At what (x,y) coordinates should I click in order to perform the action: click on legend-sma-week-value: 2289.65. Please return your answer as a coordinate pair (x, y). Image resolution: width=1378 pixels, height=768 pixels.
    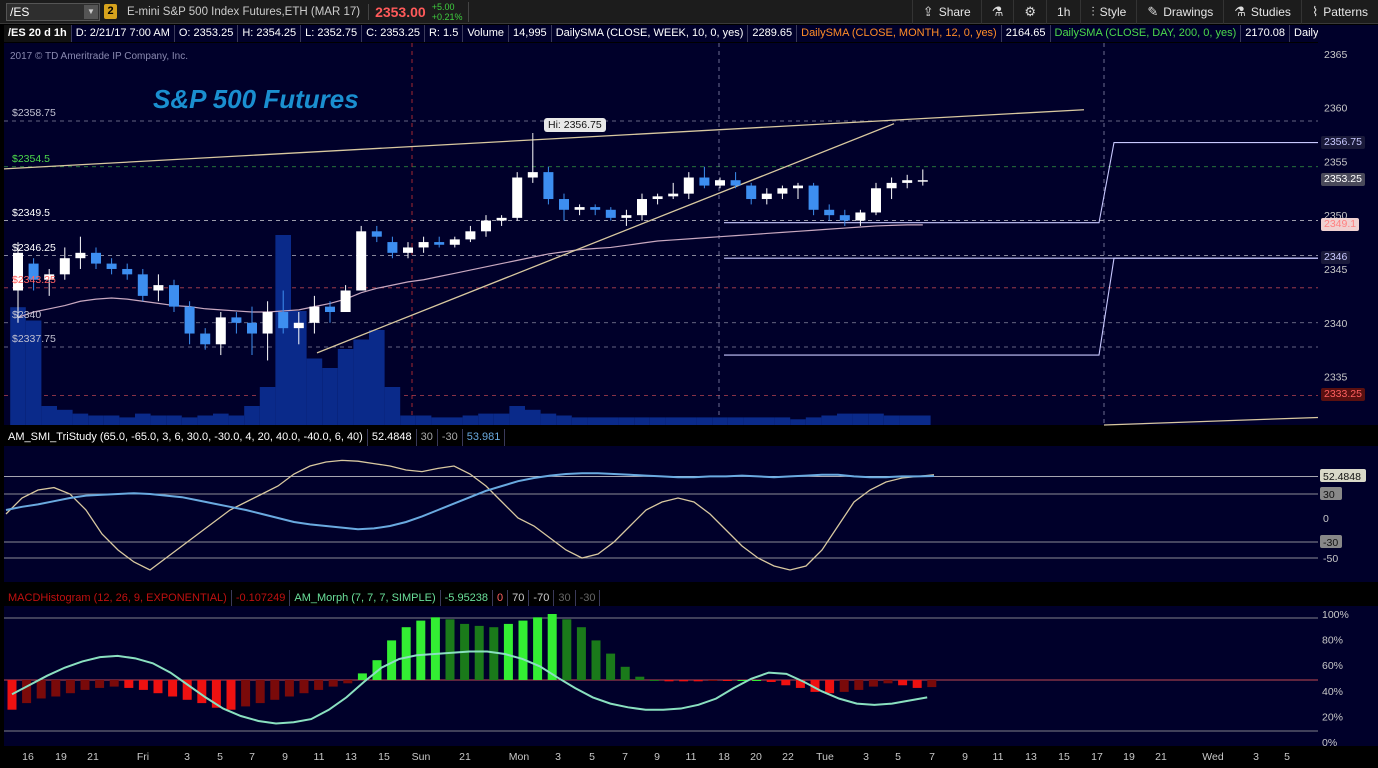
    Looking at the image, I should click on (773, 33).